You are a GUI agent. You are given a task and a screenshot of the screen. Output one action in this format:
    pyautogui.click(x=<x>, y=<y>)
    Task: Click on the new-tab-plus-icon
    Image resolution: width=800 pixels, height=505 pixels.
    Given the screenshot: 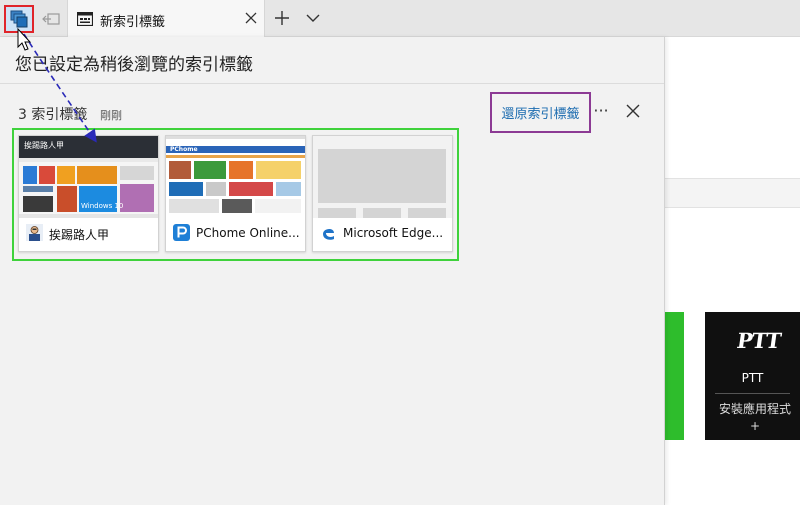 What is the action you would take?
    pyautogui.click(x=282, y=18)
    